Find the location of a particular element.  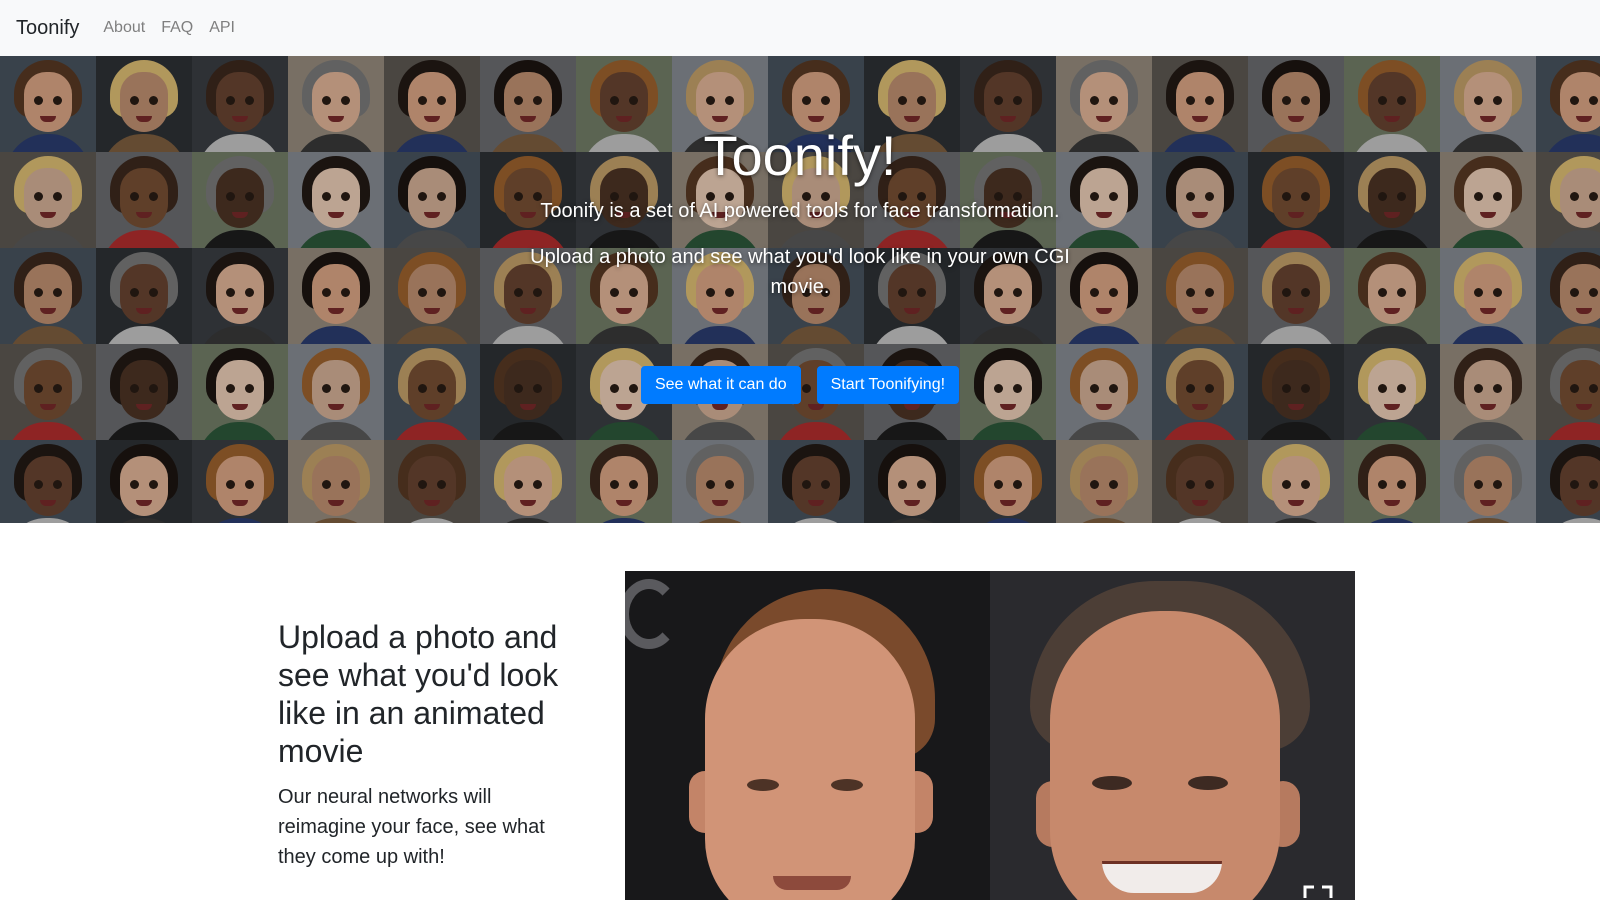

original-photo is located at coordinates (807, 735).